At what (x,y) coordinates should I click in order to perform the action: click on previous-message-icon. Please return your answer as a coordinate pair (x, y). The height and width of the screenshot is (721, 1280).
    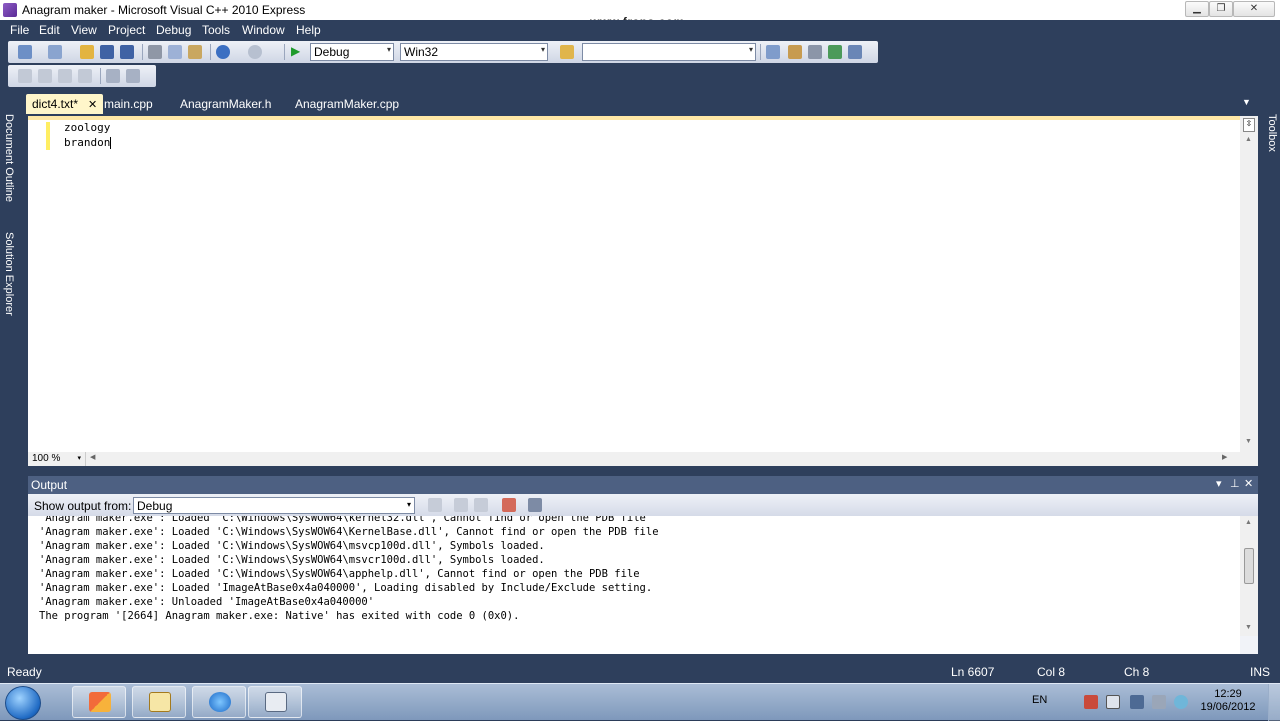
    Looking at the image, I should click on (461, 505).